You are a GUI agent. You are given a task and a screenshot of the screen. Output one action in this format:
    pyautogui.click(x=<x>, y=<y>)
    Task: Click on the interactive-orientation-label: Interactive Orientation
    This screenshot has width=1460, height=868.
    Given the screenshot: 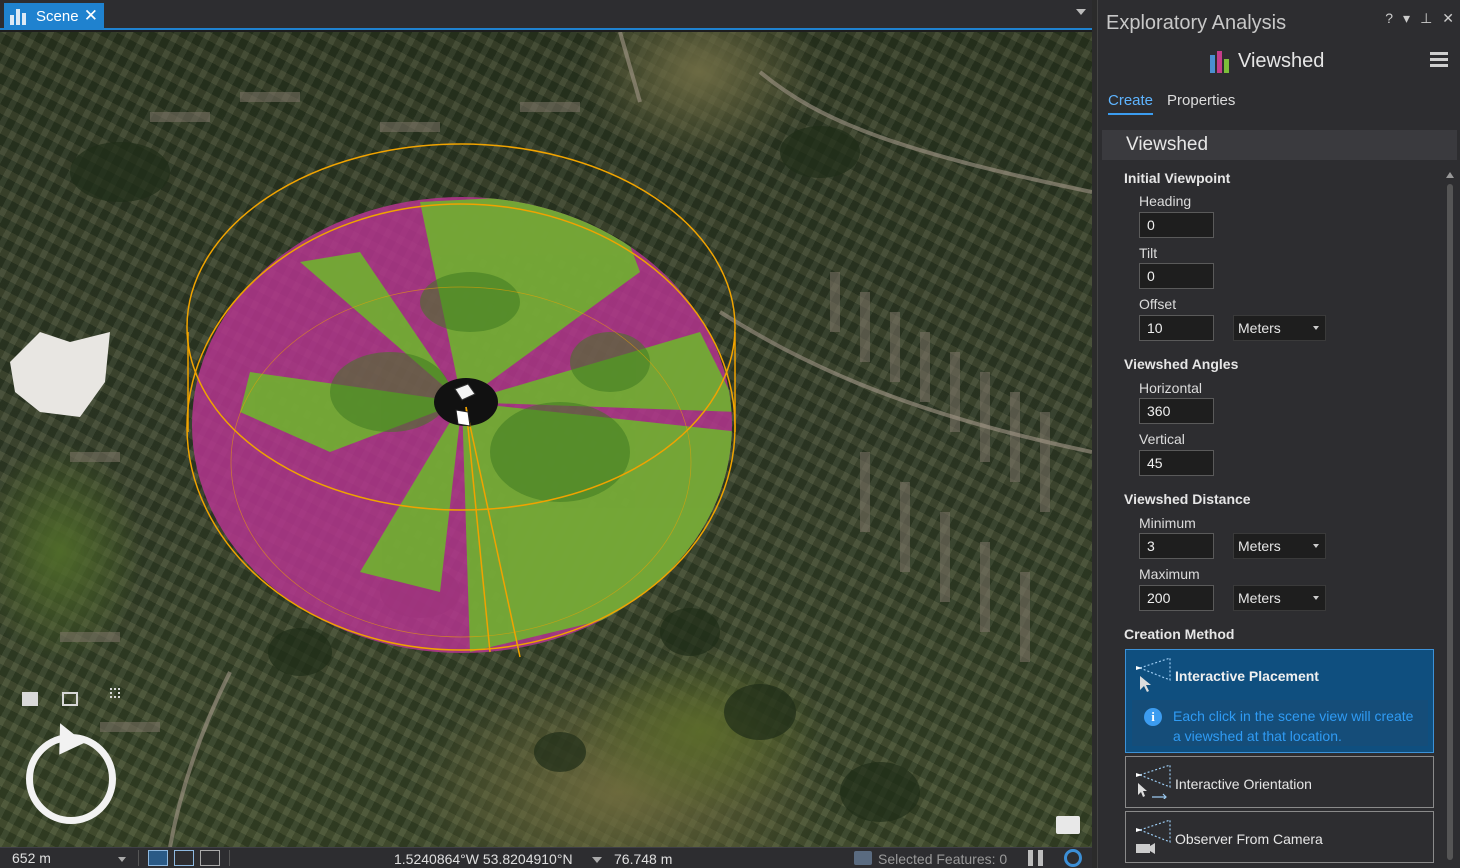 What is the action you would take?
    pyautogui.click(x=1243, y=784)
    